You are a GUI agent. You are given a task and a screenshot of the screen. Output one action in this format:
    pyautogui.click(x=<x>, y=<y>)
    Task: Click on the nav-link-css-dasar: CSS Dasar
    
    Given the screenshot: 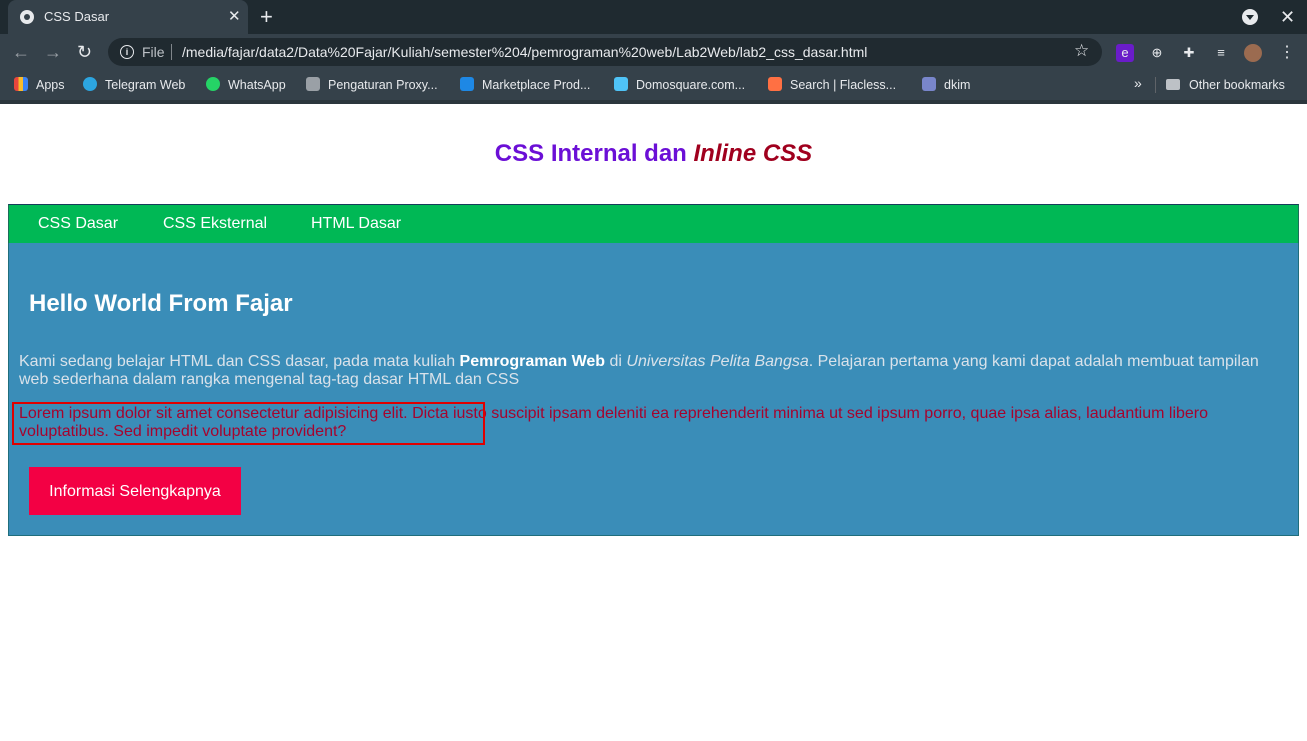 What is the action you would take?
    pyautogui.click(x=78, y=224)
    